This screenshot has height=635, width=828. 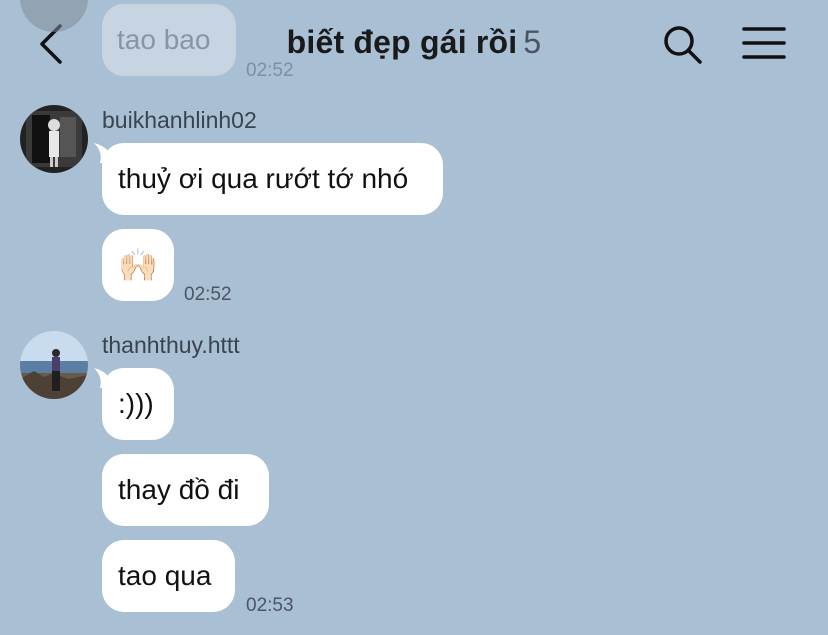 I want to click on sender-name: thanhthuy.httt, so click(x=171, y=345).